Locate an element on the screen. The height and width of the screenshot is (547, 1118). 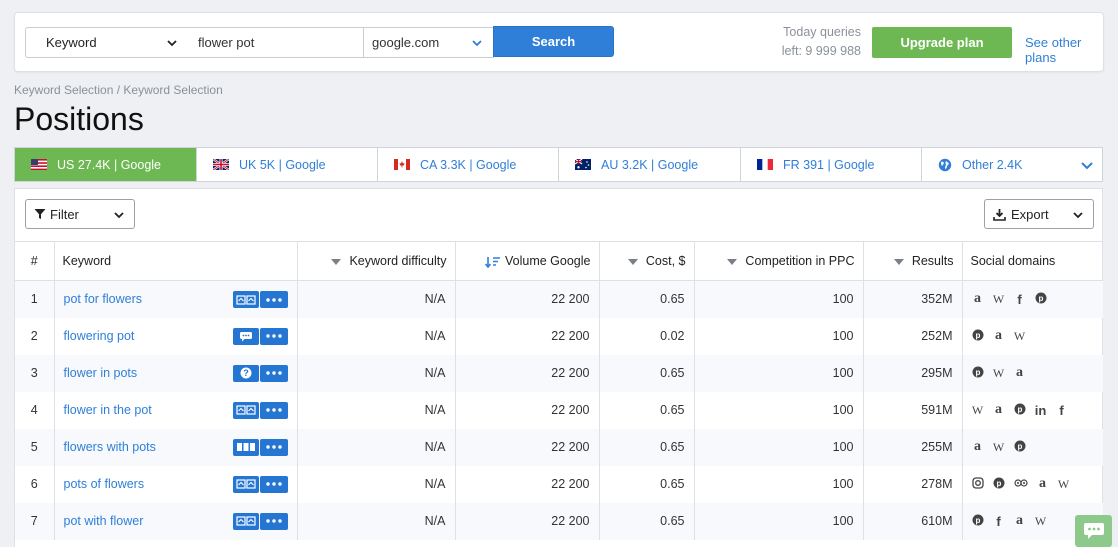
chevron-down-icon is located at coordinates (1087, 165).